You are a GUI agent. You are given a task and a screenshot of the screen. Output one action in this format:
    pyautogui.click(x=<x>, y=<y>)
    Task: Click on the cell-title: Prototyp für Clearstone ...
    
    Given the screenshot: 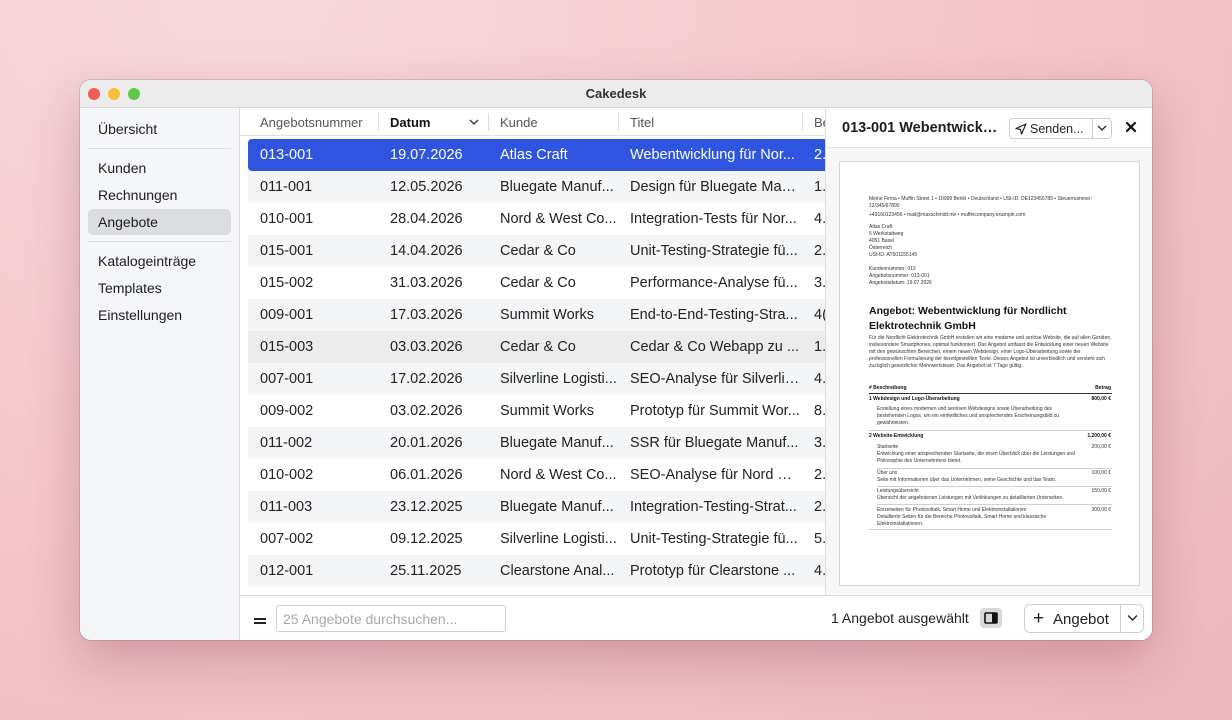 What is the action you would take?
    pyautogui.click(x=713, y=571)
    